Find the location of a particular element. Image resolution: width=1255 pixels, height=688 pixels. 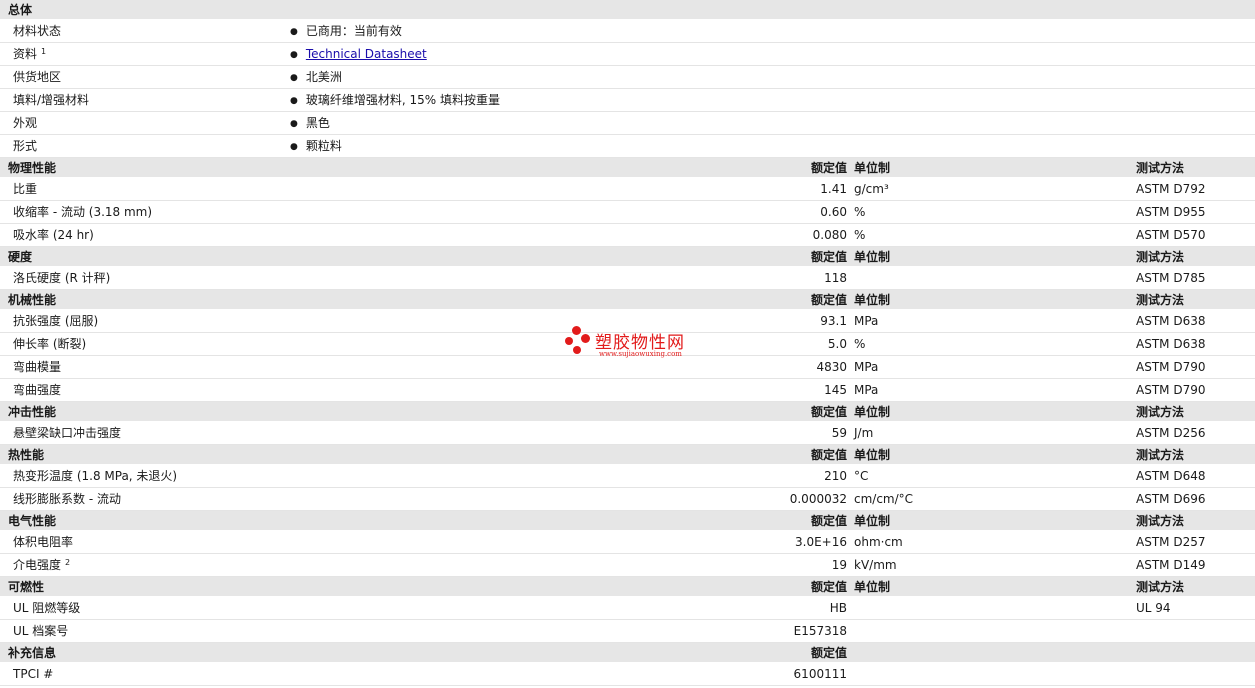

property-label: 洛氏硬度 (R 计秤) is located at coordinates (62, 278).